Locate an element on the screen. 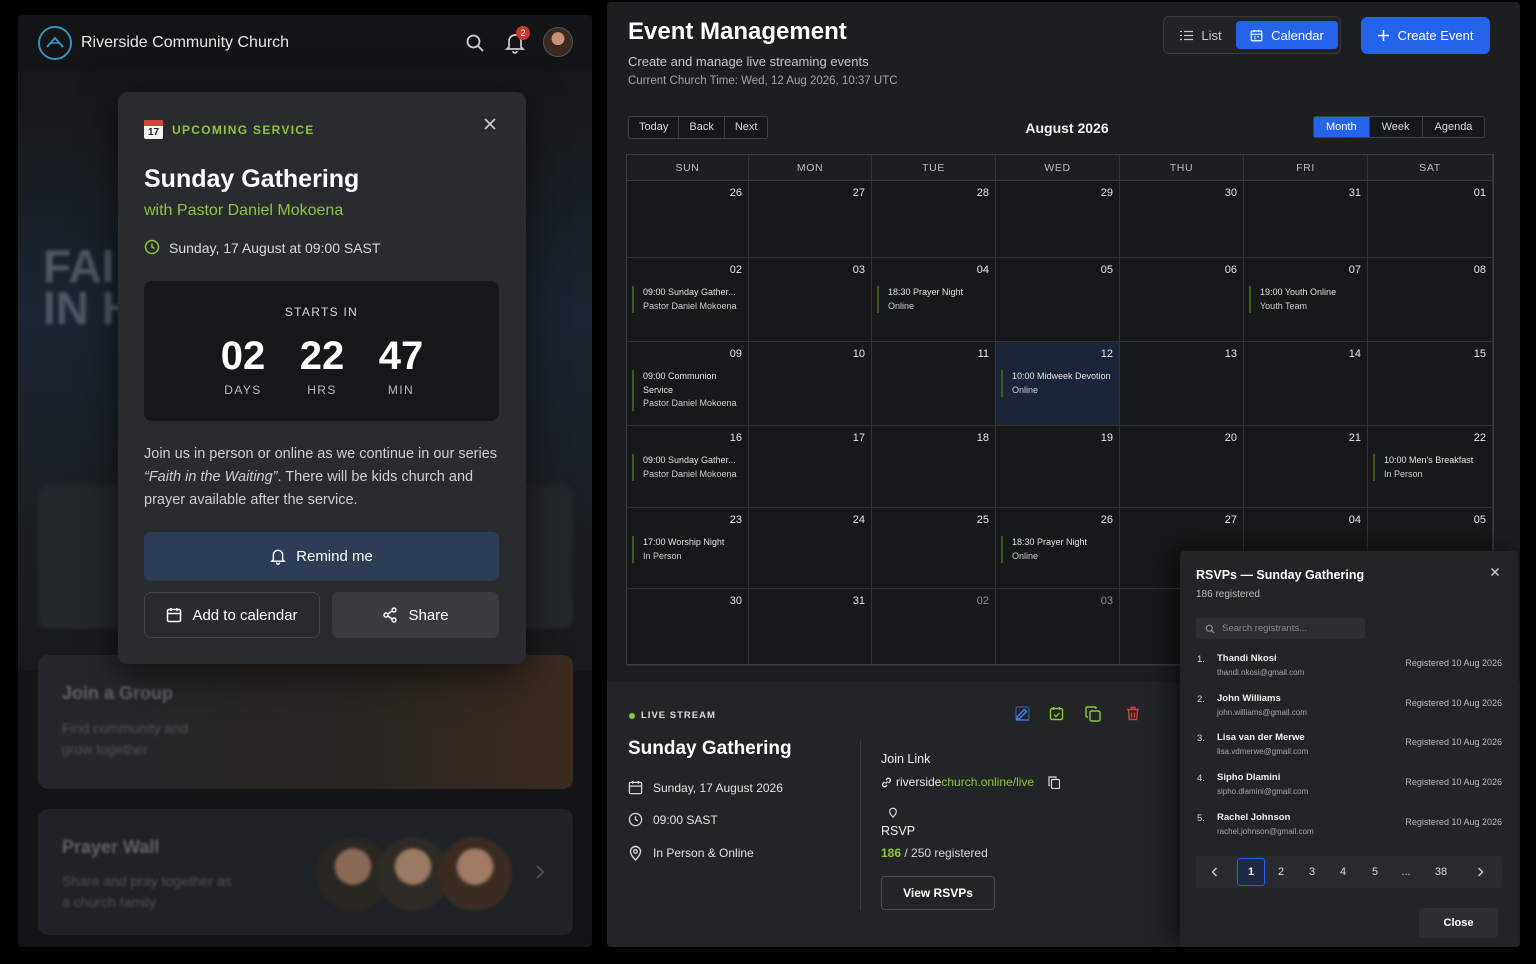 Image resolution: width=1536 pixels, height=964 pixels. page-button: 4 is located at coordinates (1343, 872).